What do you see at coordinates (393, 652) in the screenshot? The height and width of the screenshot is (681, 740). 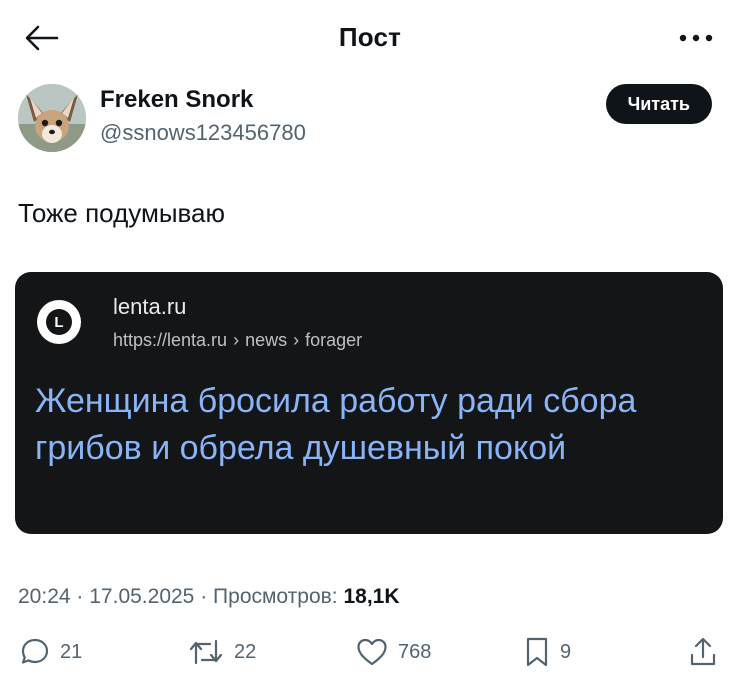 I see `like-button: 768` at bounding box center [393, 652].